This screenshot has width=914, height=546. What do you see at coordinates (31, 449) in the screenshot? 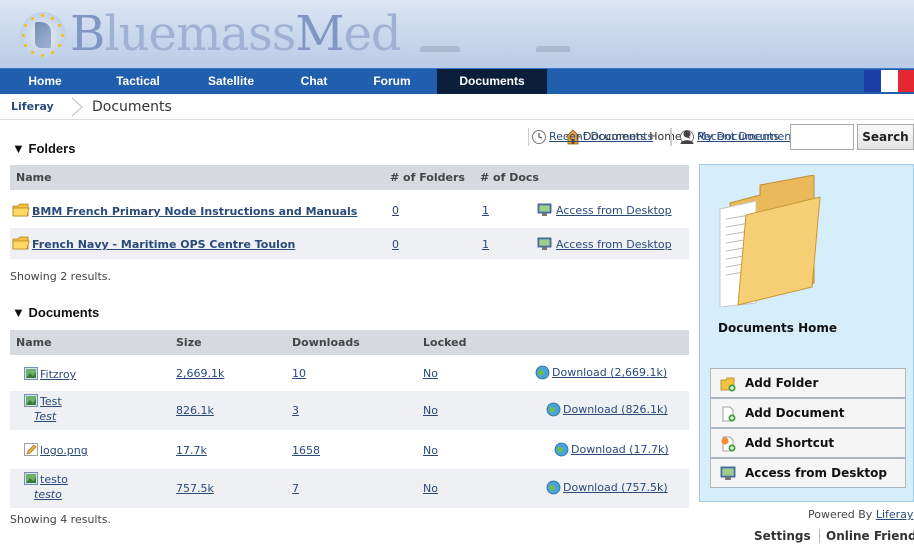
I see `pencil-file-icon` at bounding box center [31, 449].